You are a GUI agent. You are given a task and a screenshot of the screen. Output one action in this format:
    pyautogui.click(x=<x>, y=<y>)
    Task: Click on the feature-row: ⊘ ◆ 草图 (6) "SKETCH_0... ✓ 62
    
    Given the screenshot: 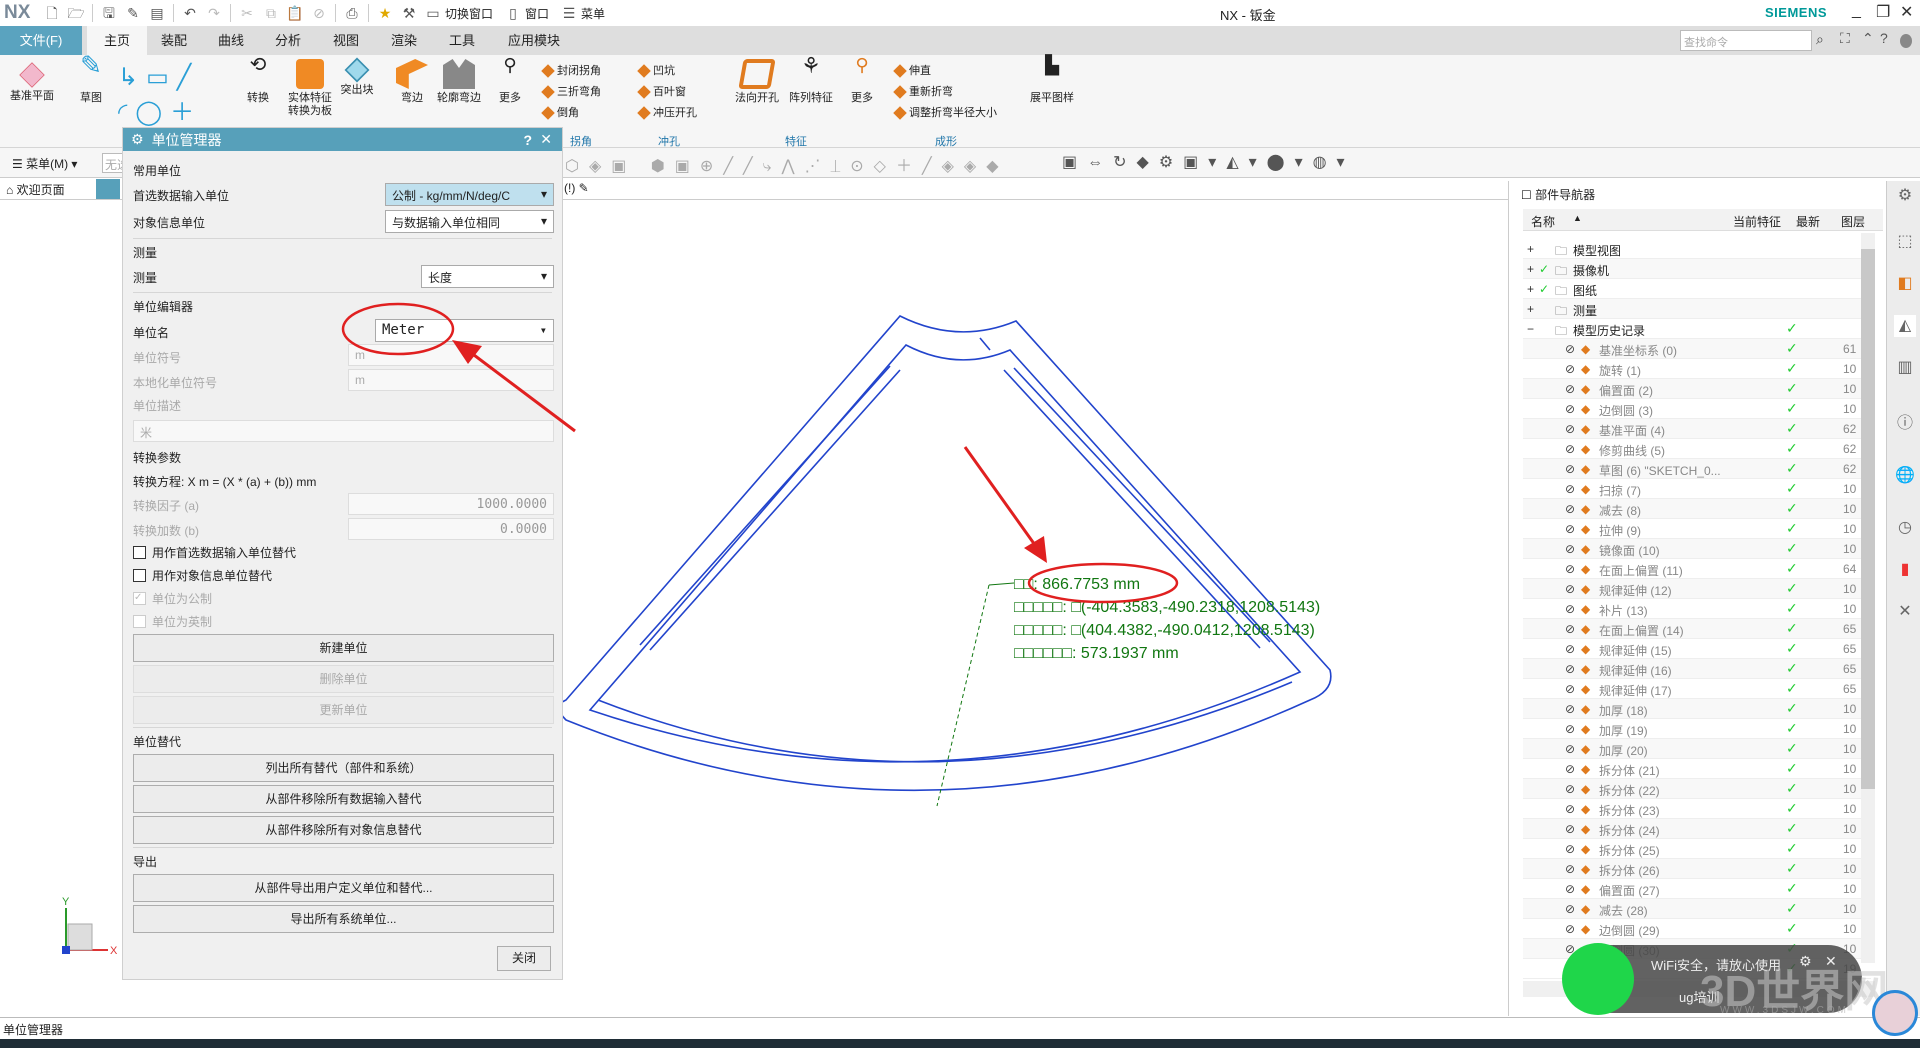 What is the action you would take?
    pyautogui.click(x=1697, y=469)
    